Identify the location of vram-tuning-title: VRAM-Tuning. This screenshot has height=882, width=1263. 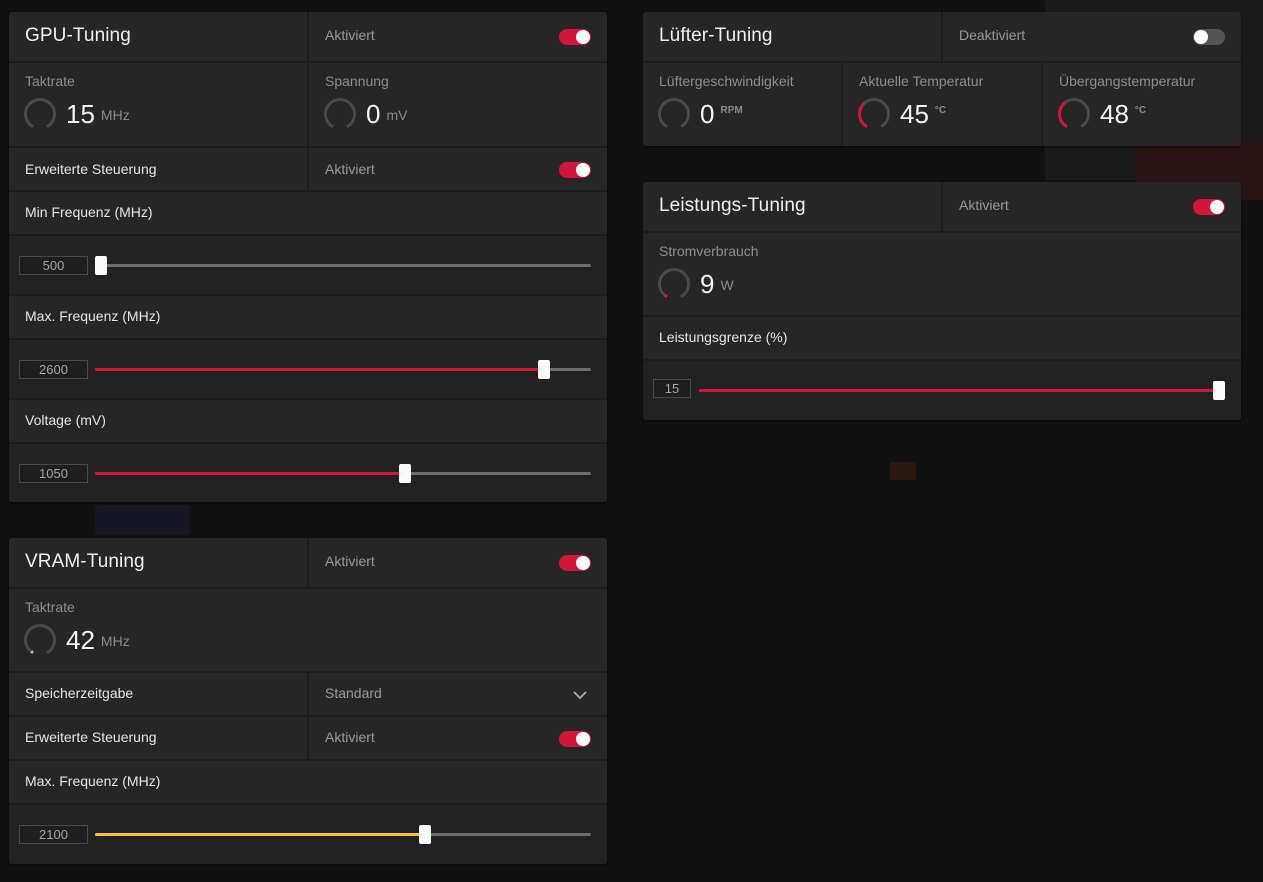
(85, 561).